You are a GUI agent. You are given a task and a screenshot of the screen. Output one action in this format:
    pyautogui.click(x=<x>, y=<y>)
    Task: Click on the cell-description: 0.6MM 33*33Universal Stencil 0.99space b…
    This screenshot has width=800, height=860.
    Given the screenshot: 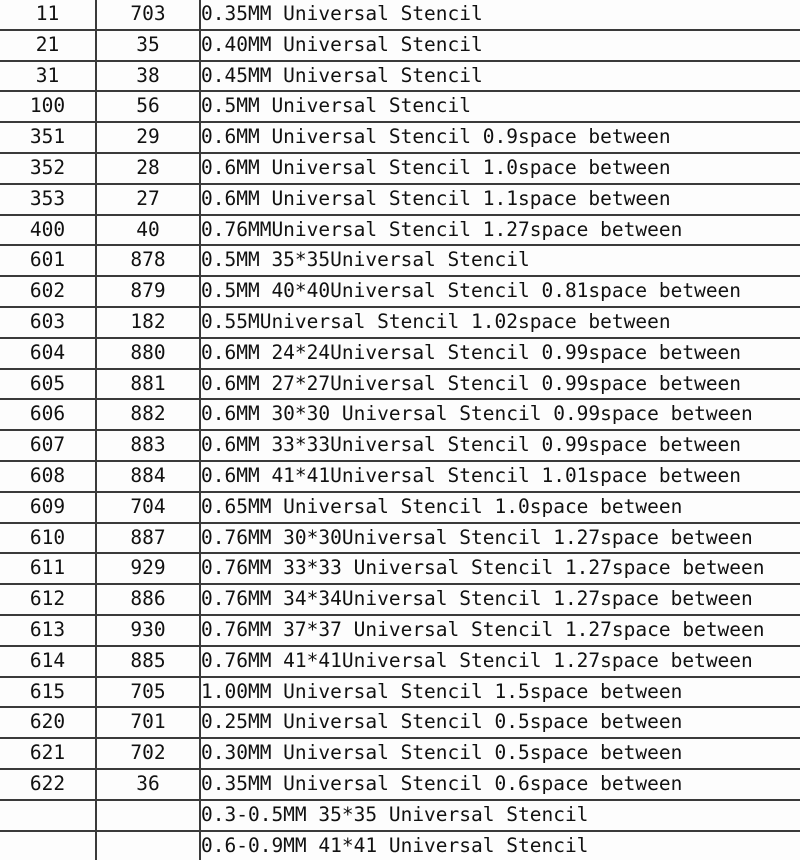 What is the action you would take?
    pyautogui.click(x=500, y=445)
    